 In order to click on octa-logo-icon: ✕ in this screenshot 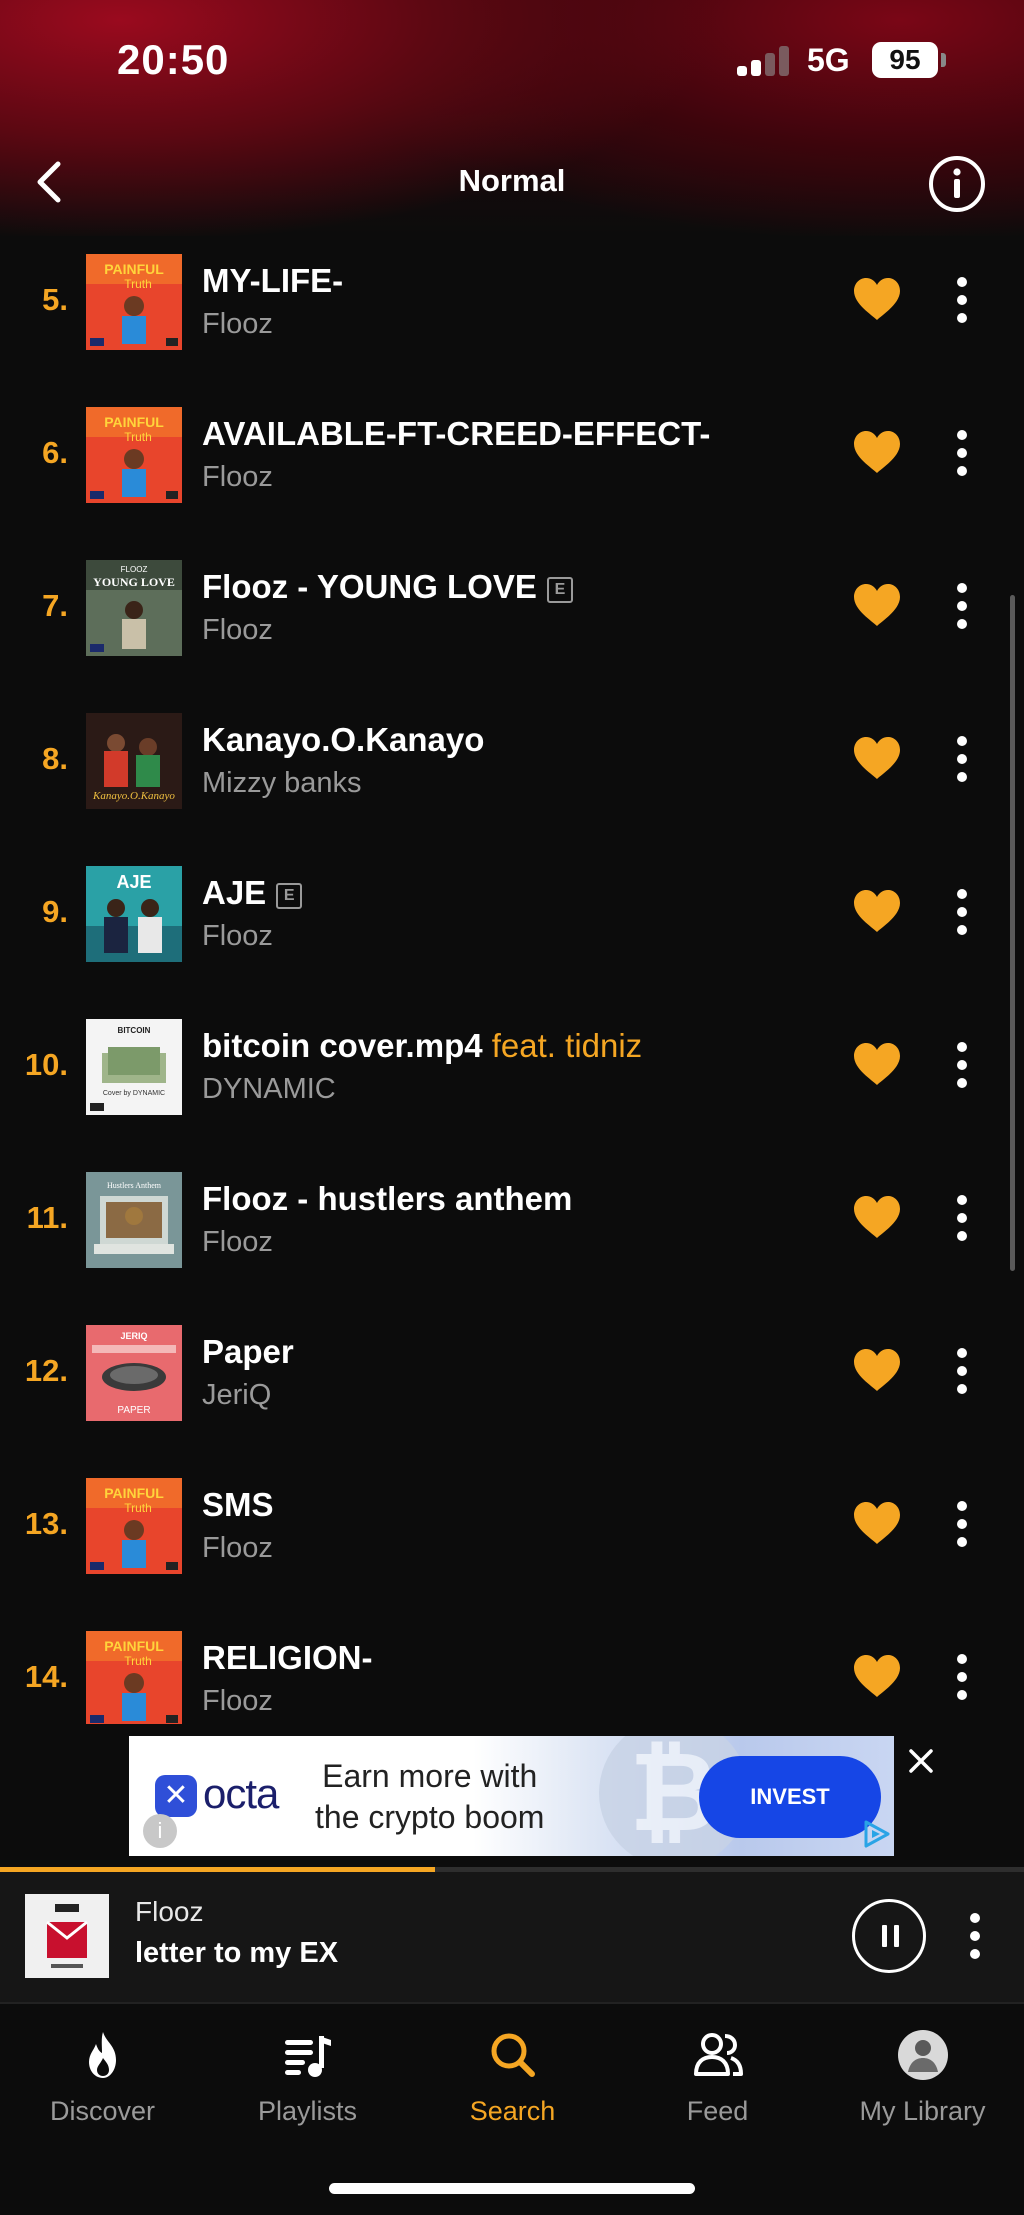, I will do `click(176, 1796)`.